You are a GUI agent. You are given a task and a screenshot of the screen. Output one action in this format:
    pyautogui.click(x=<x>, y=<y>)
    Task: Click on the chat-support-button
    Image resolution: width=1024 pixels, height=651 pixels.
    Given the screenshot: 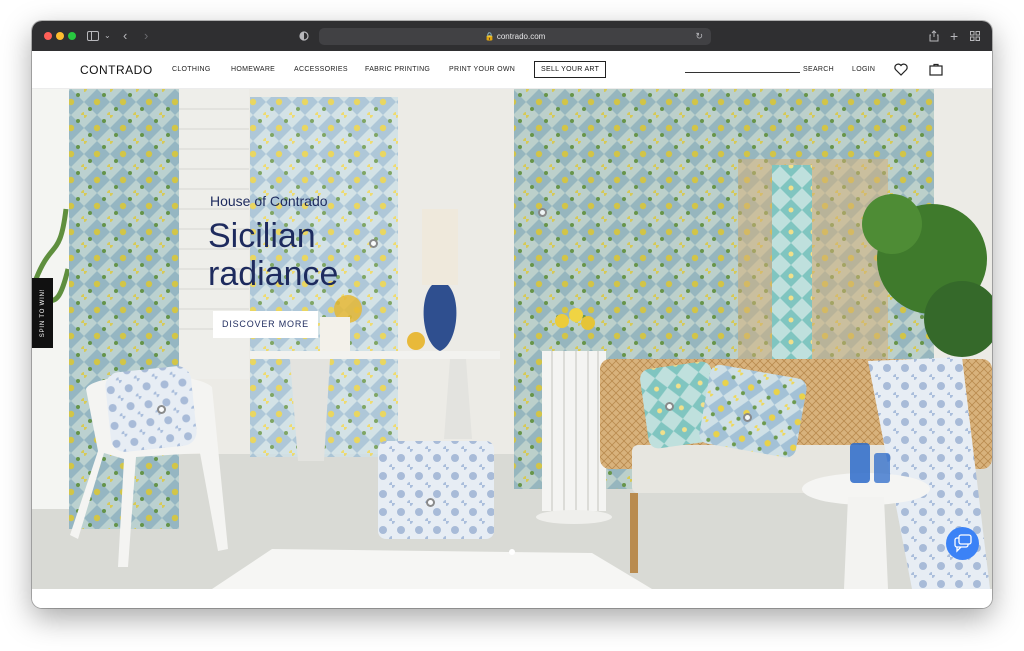 What is the action you would take?
    pyautogui.click(x=962, y=543)
    